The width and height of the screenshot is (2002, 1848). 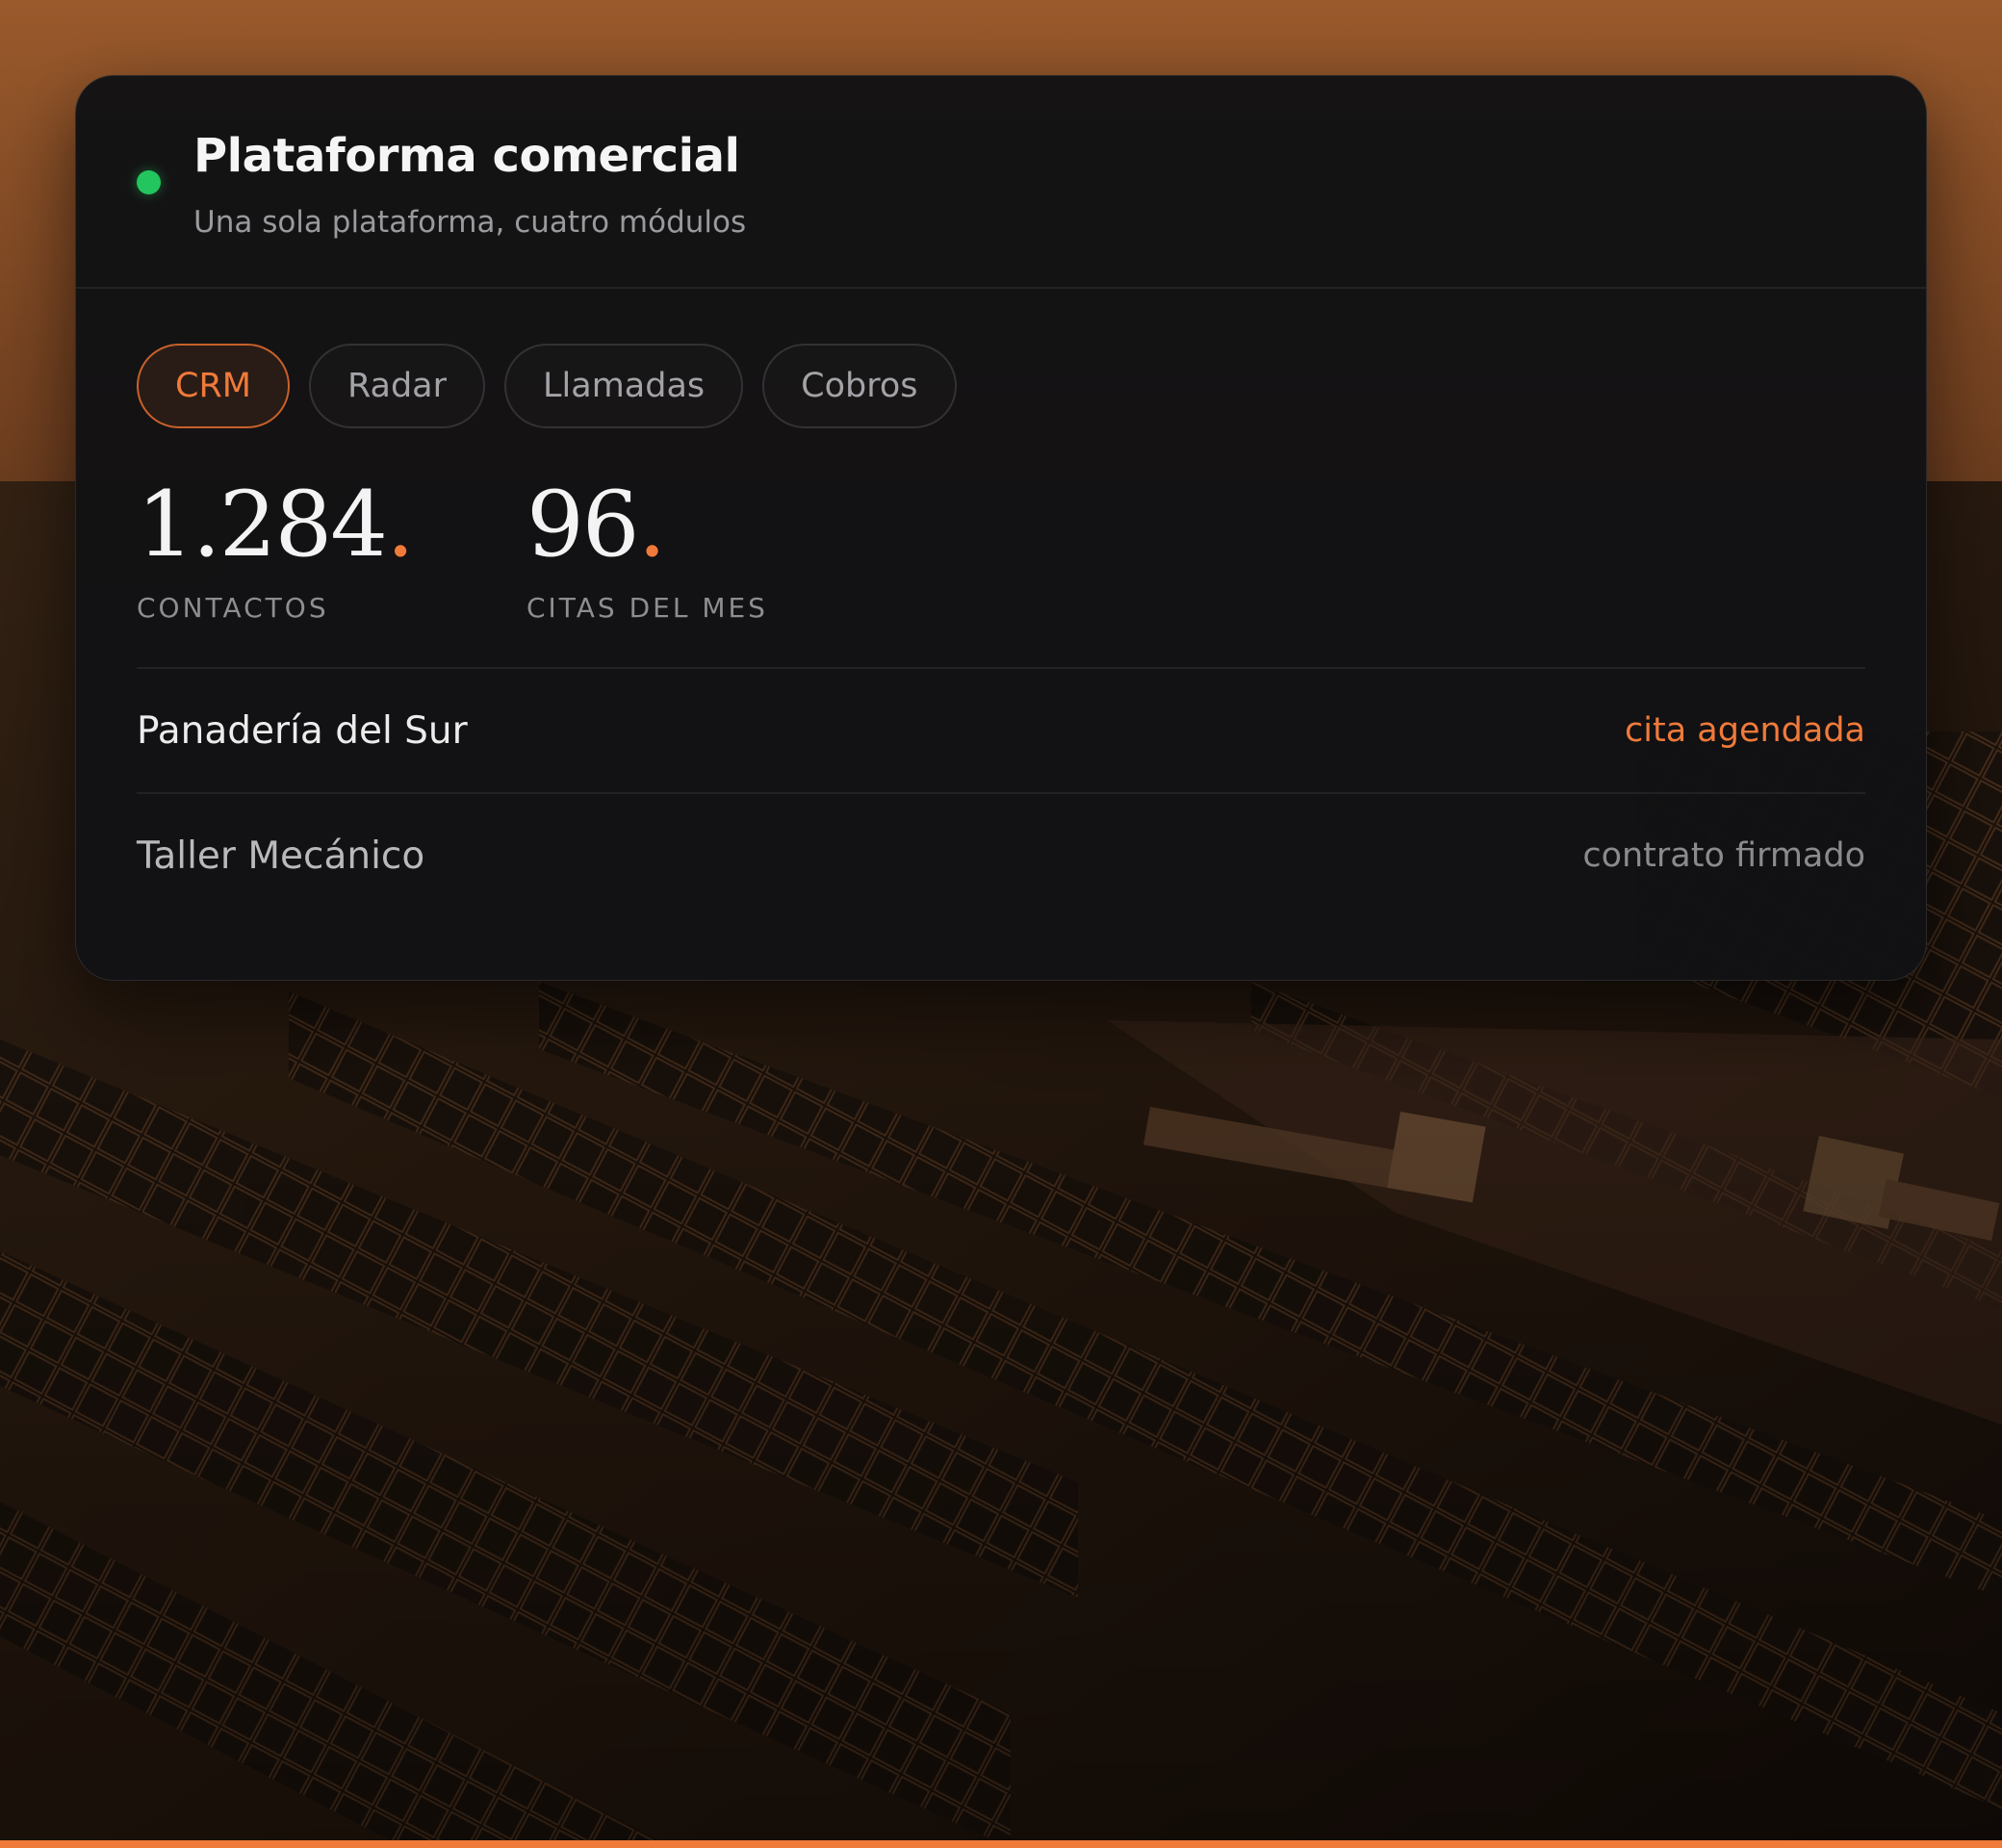 I want to click on tab-crm: CRM, so click(x=213, y=386).